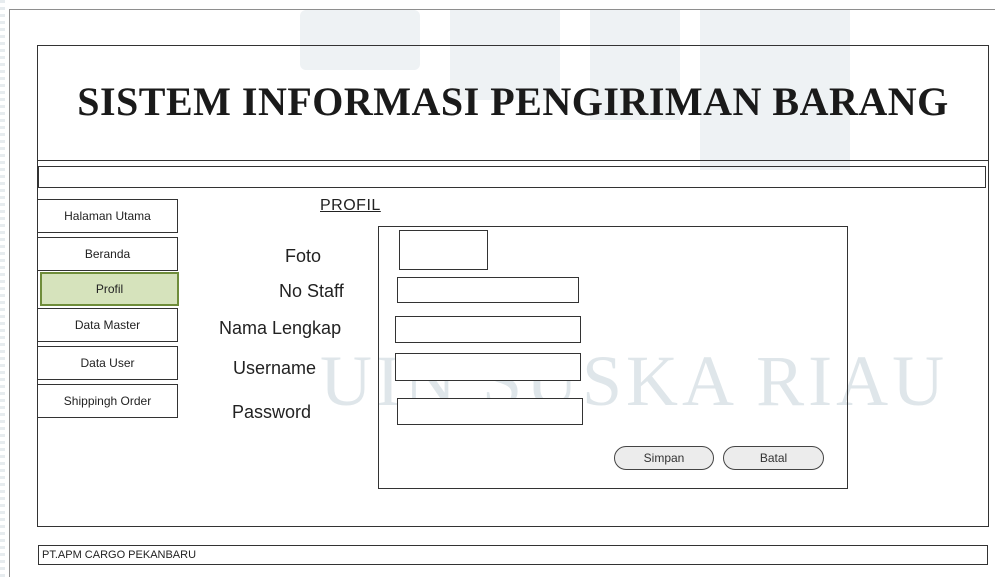 This screenshot has width=995, height=577. What do you see at coordinates (107, 363) in the screenshot?
I see `sidebar-item-data-user: Data User` at bounding box center [107, 363].